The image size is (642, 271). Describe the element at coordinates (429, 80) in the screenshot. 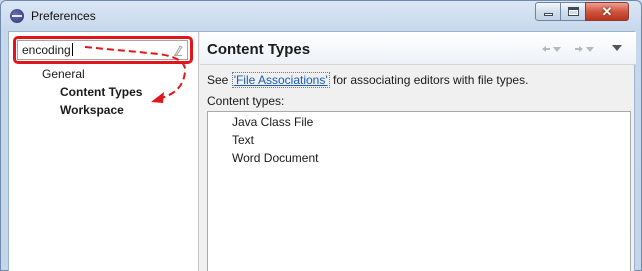

I see `hint-suffix: for associating editors with file types.` at that location.